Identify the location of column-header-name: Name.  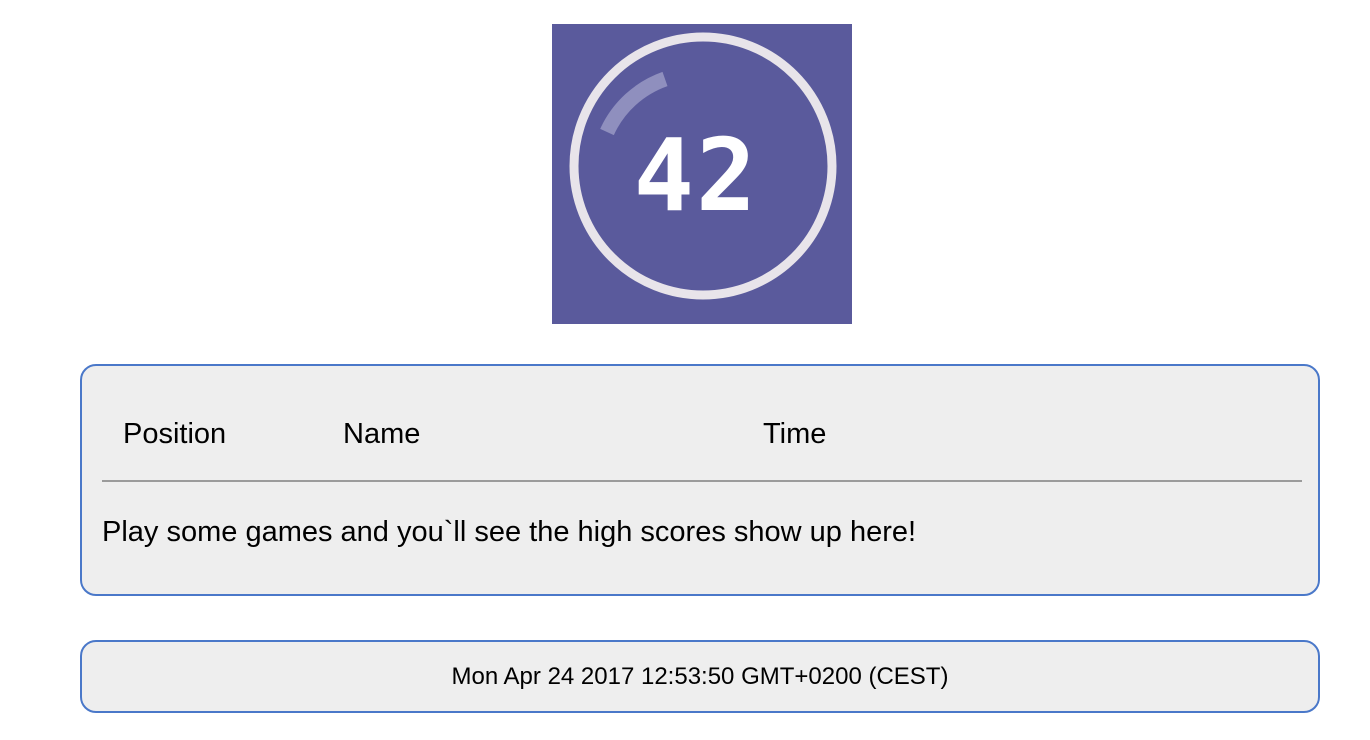
(382, 434).